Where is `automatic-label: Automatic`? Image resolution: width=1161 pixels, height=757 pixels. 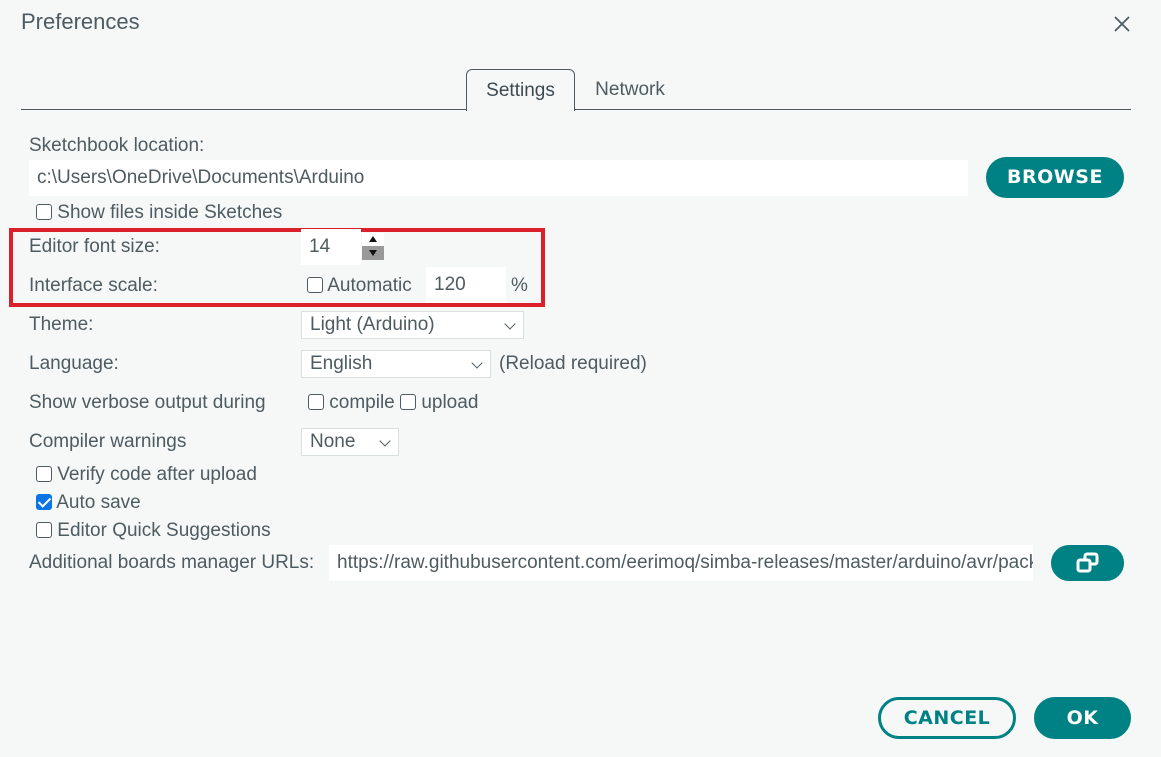
automatic-label: Automatic is located at coordinates (369, 285).